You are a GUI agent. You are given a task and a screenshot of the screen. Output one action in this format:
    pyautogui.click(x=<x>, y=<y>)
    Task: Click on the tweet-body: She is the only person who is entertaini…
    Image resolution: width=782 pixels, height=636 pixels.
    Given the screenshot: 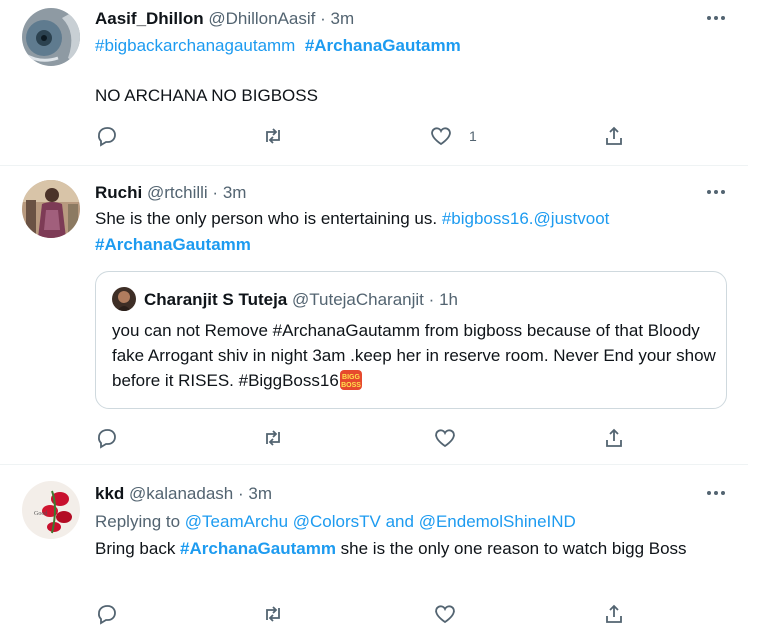 What is the action you would take?
    pyautogui.click(x=268, y=218)
    